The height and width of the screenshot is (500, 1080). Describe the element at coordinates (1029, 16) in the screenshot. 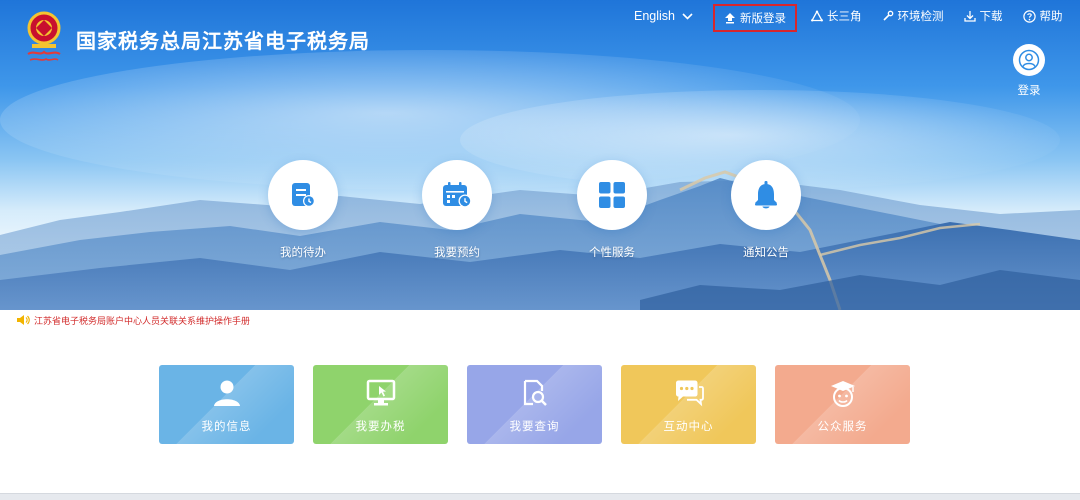

I see `help-circle-icon` at that location.